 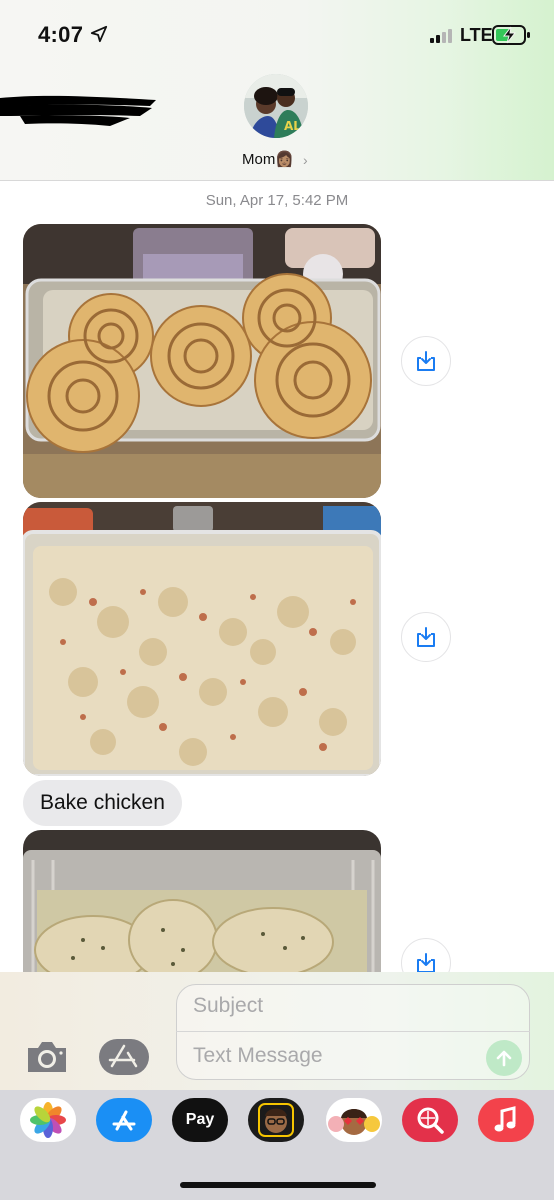 I want to click on home-indicator, so click(x=278, y=1185).